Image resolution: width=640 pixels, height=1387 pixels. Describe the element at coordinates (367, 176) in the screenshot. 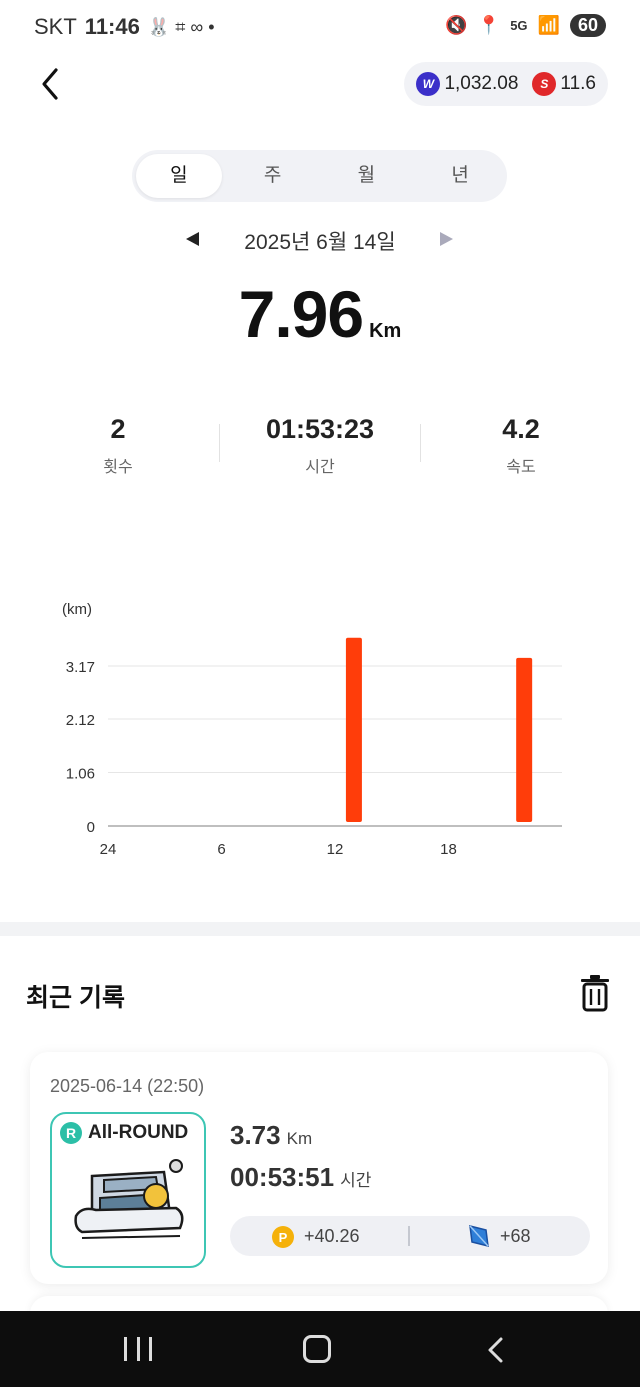

I see `tab-month: 월` at that location.